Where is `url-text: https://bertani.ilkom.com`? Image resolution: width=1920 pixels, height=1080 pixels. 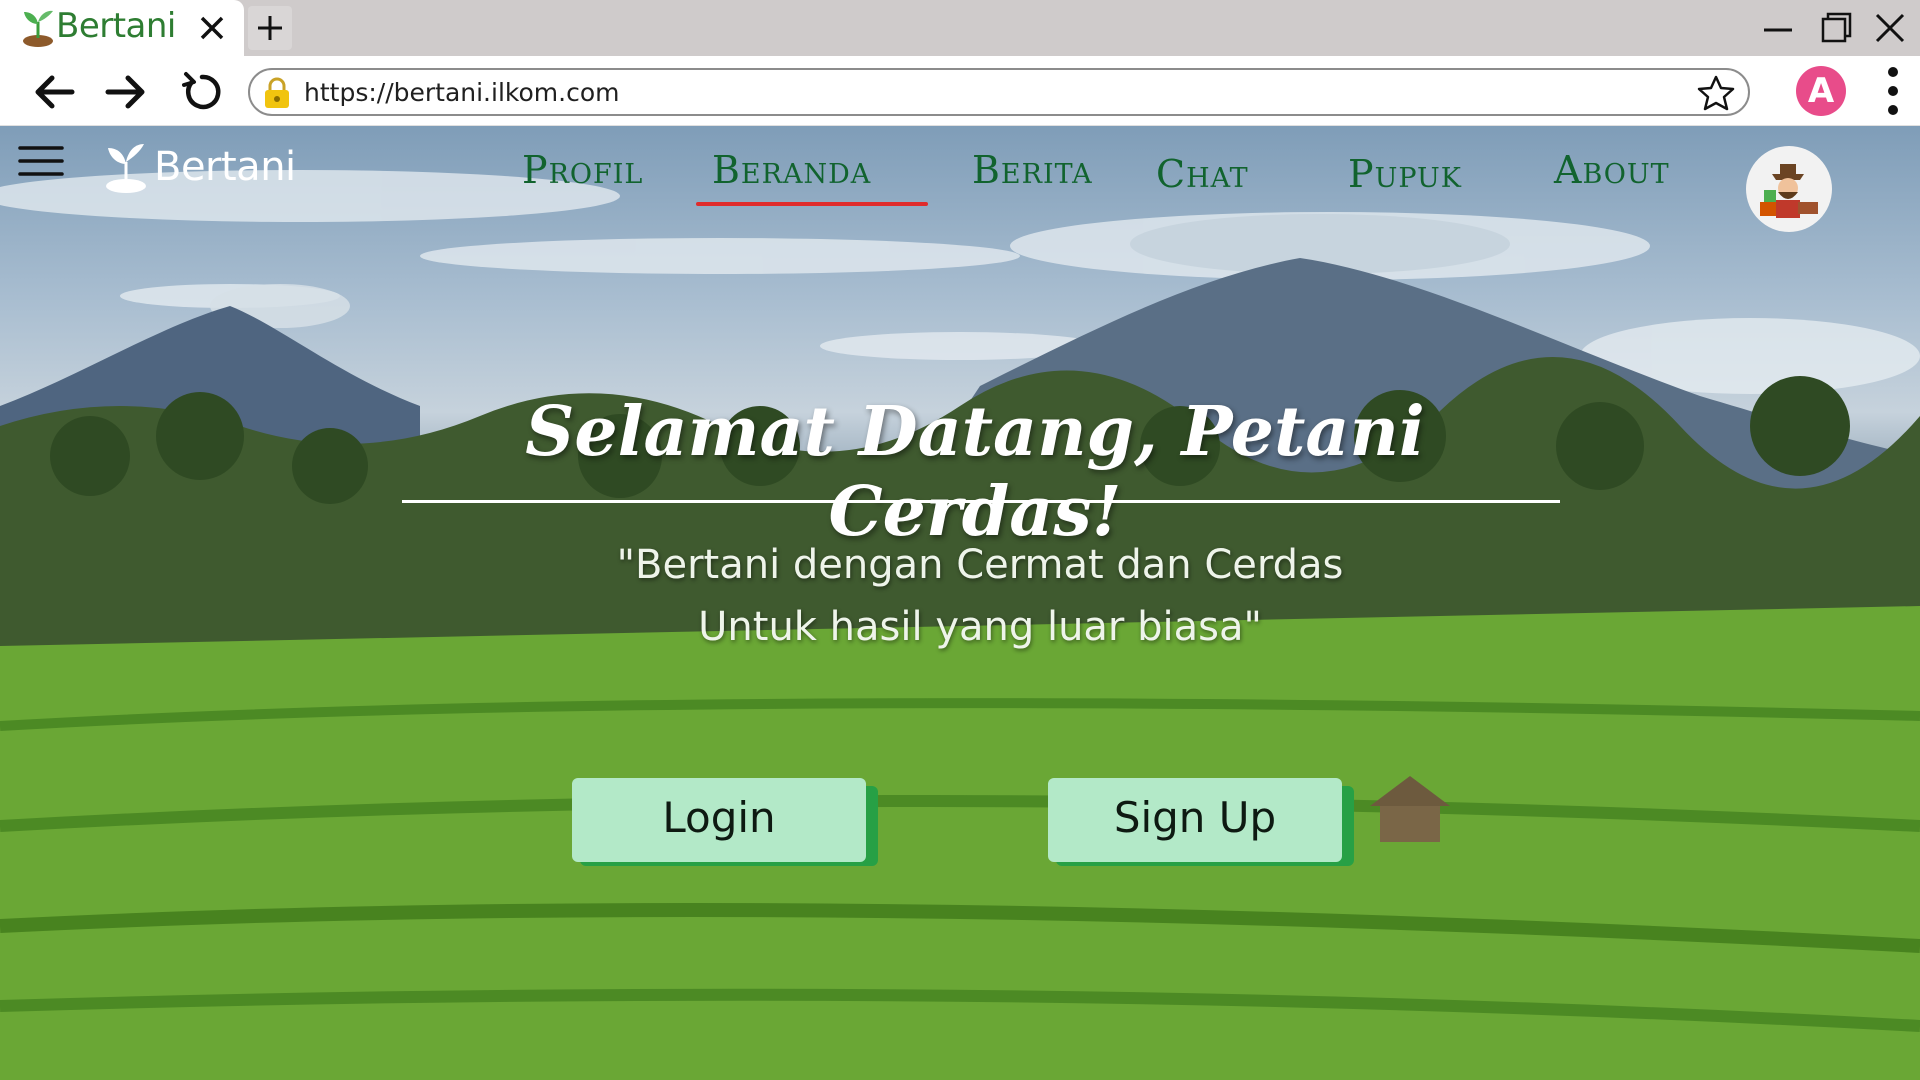
url-text: https://bertani.ilkom.com is located at coordinates (462, 92).